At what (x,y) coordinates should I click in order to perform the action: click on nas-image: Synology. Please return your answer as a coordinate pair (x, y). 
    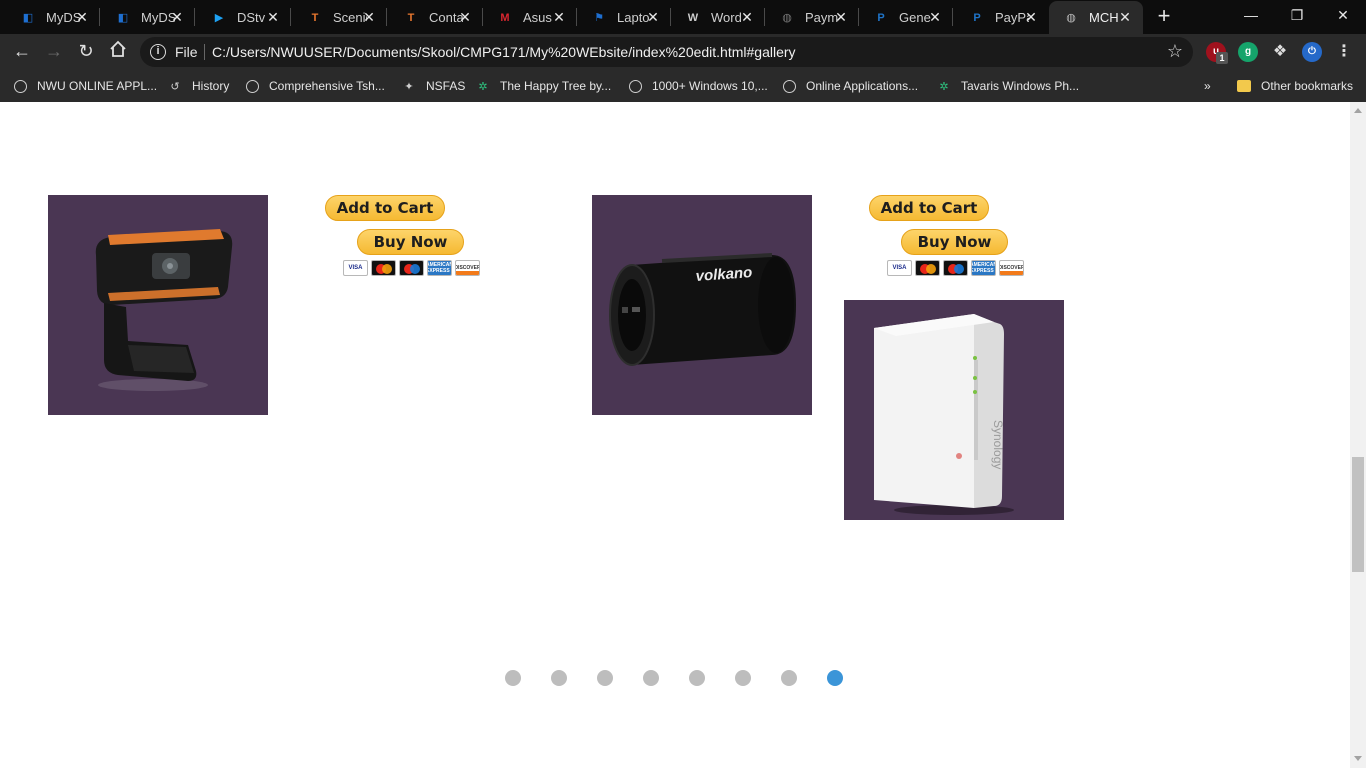
    Looking at the image, I should click on (954, 410).